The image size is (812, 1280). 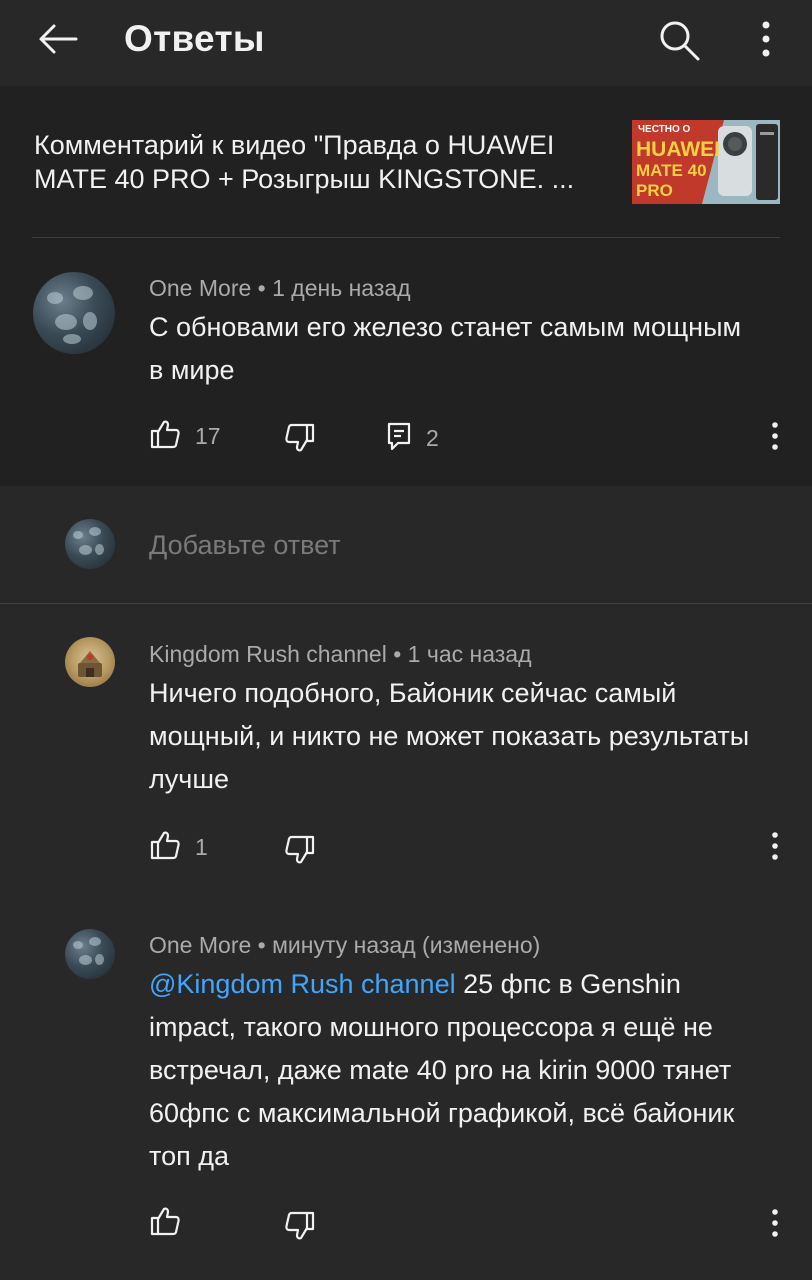 I want to click on reply-author: One More, so click(x=200, y=945).